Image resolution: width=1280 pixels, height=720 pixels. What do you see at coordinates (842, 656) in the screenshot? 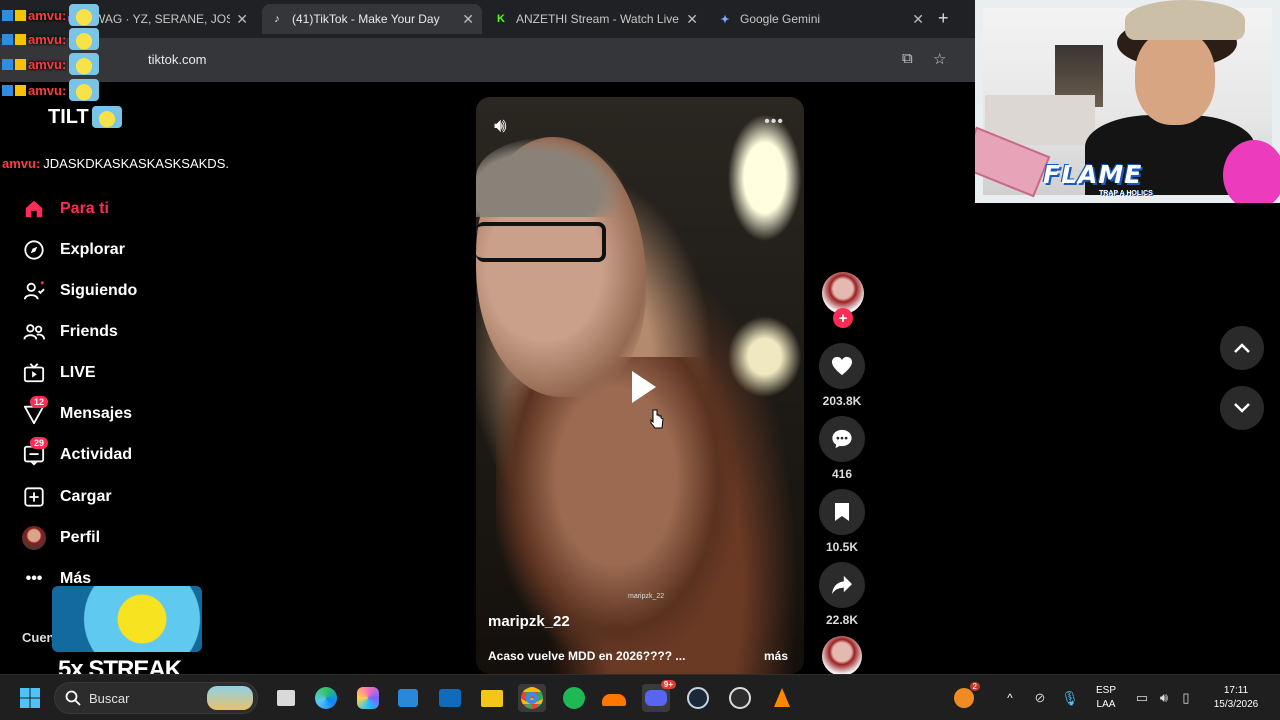
I see `next-creator-avatar` at bounding box center [842, 656].